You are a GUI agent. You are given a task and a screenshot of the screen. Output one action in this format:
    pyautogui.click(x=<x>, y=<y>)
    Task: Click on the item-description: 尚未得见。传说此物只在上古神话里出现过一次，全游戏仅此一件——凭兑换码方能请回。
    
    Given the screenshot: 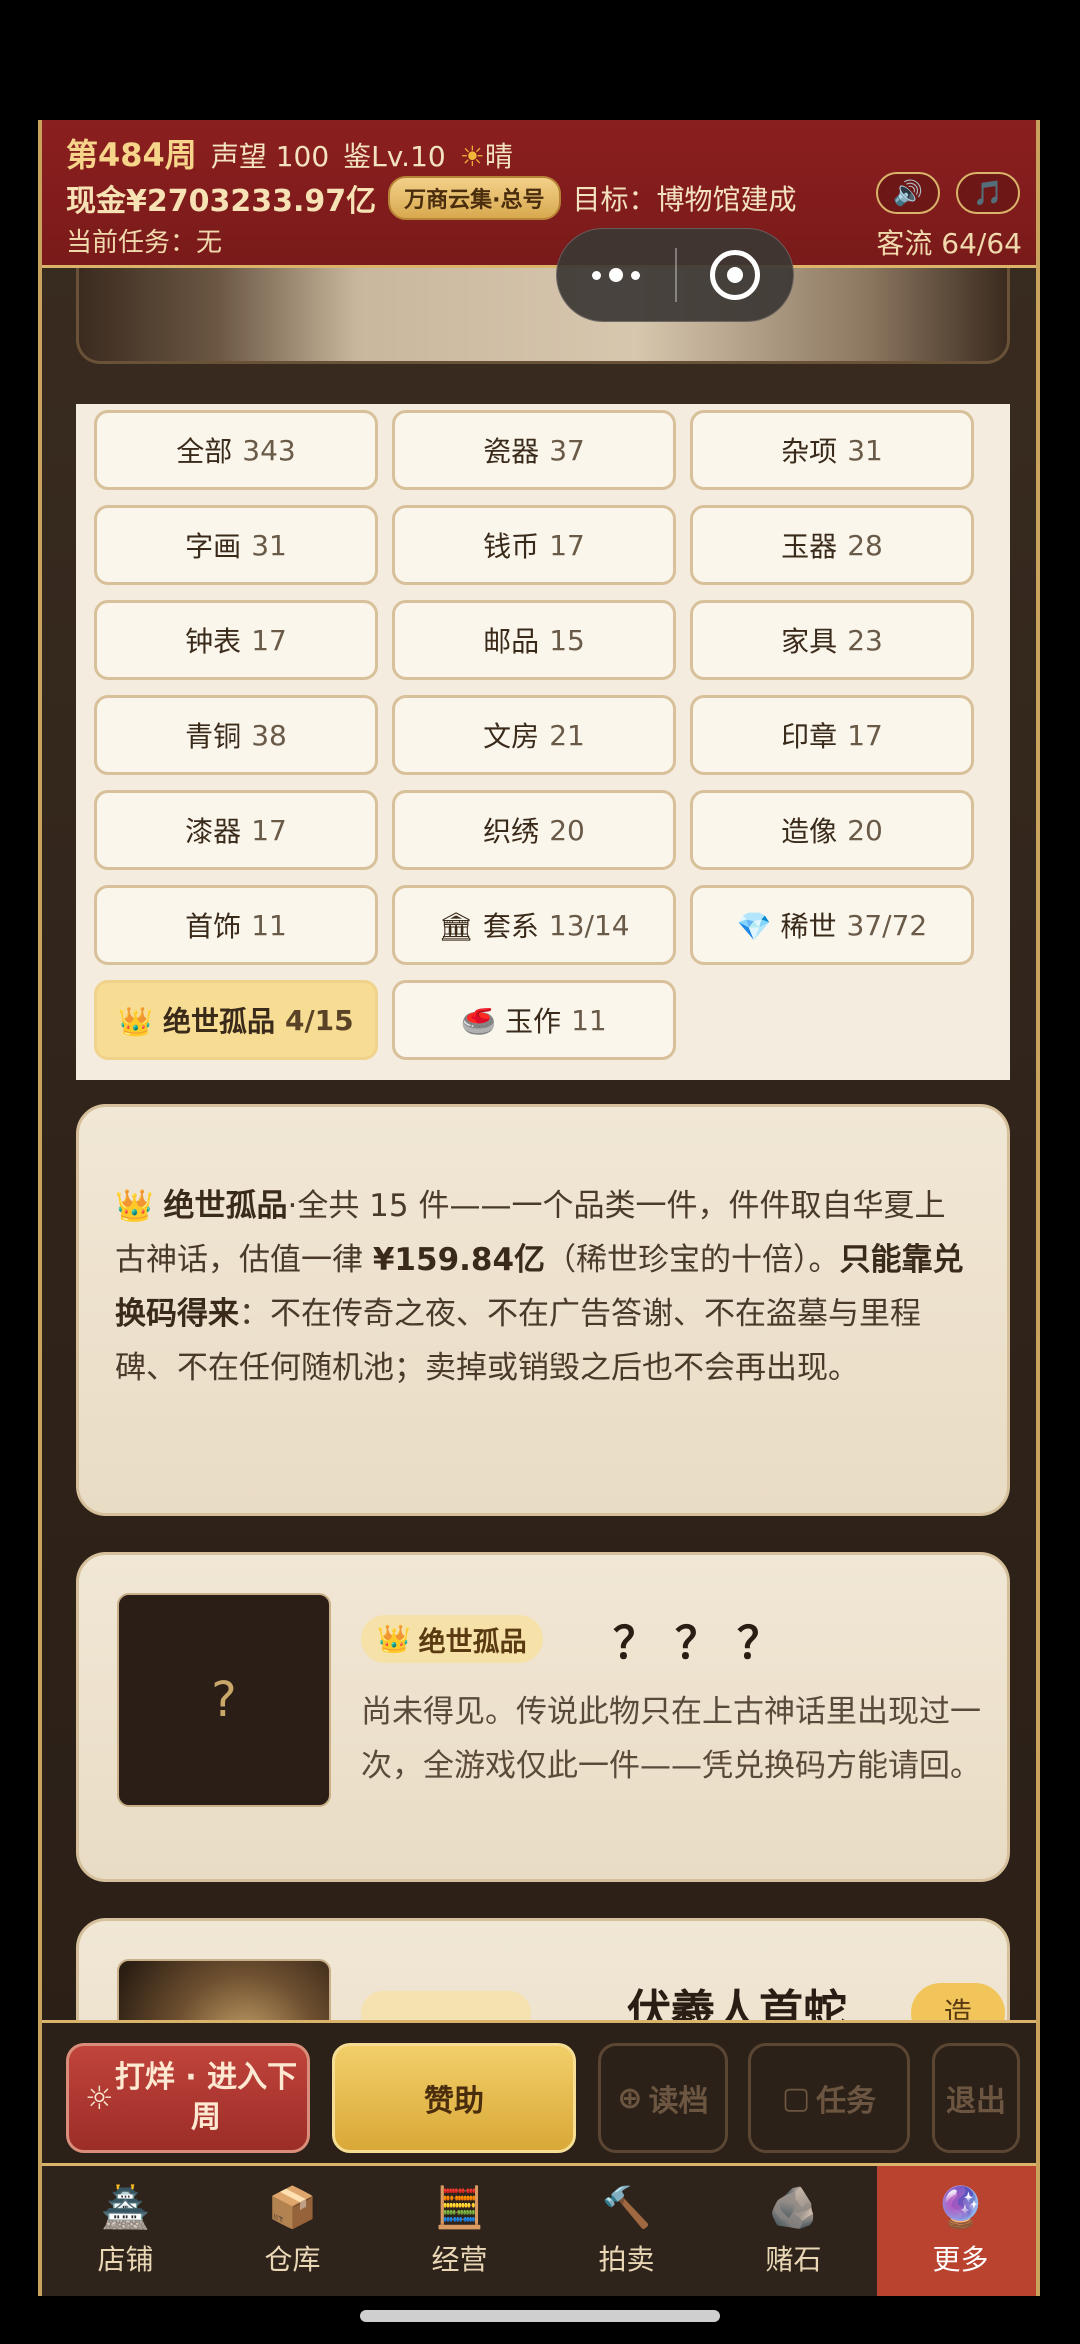 What is the action you would take?
    pyautogui.click(x=671, y=1739)
    